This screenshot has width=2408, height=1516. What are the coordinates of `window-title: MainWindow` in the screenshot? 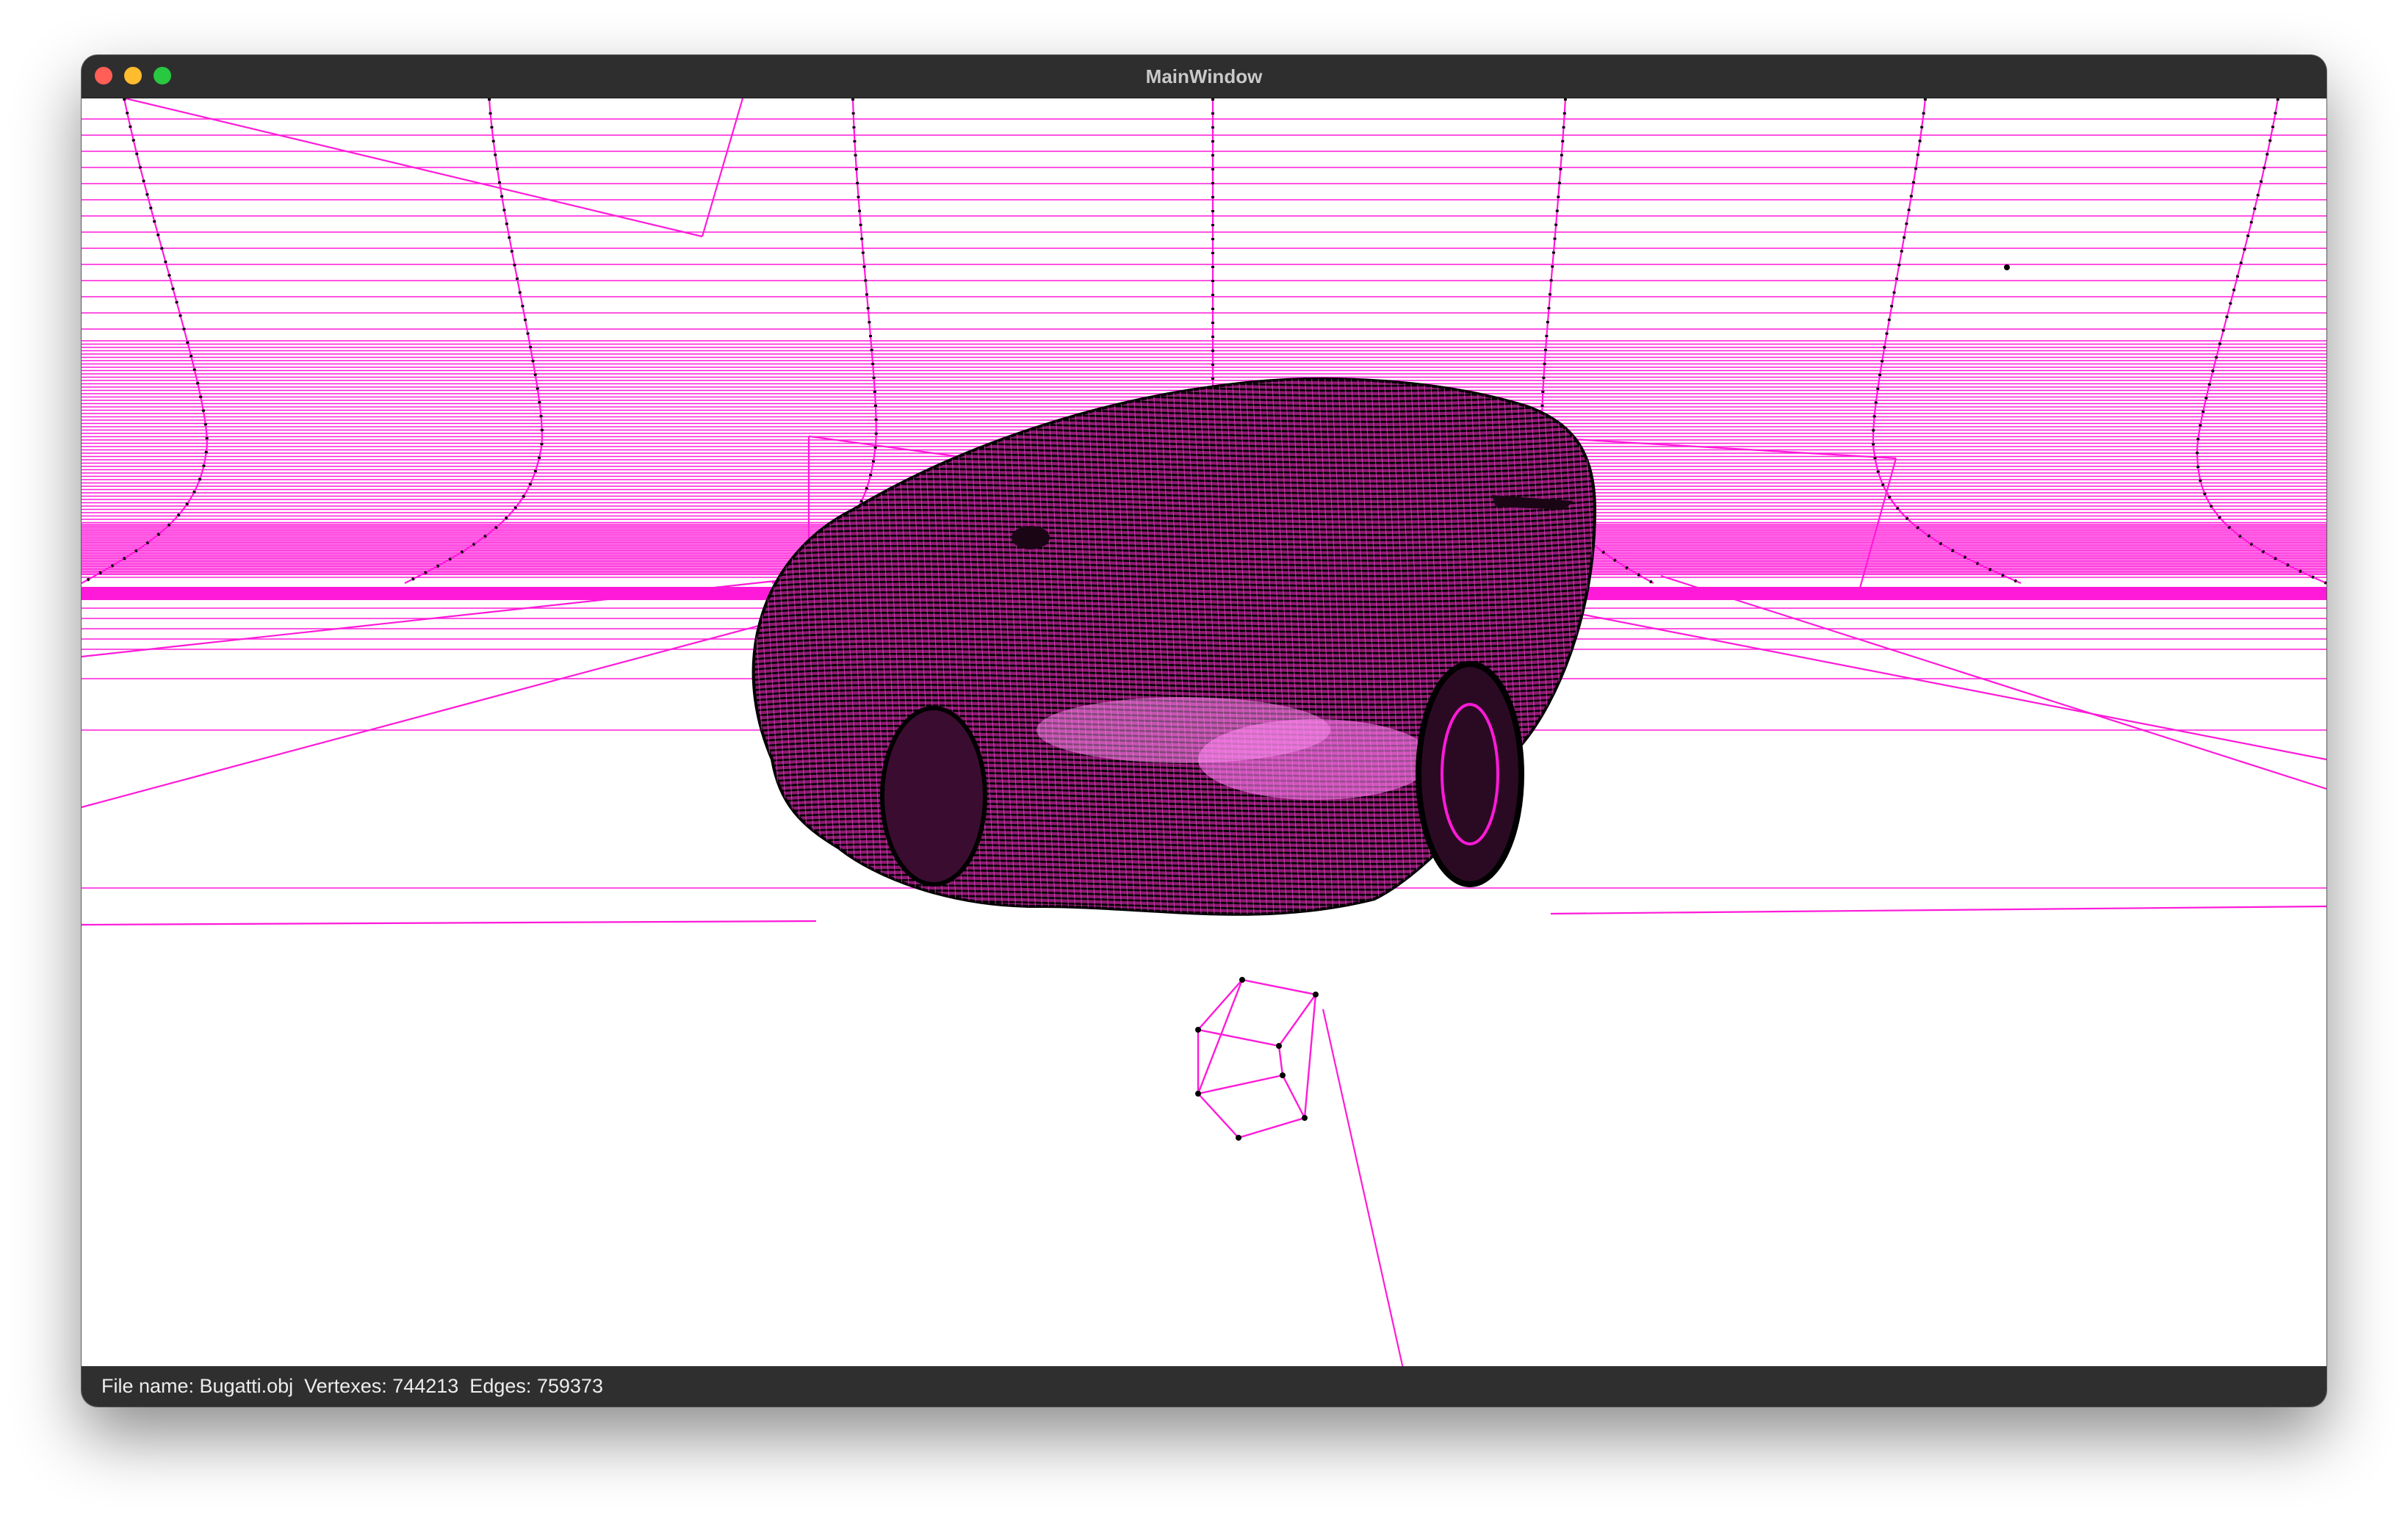 It's located at (1204, 76).